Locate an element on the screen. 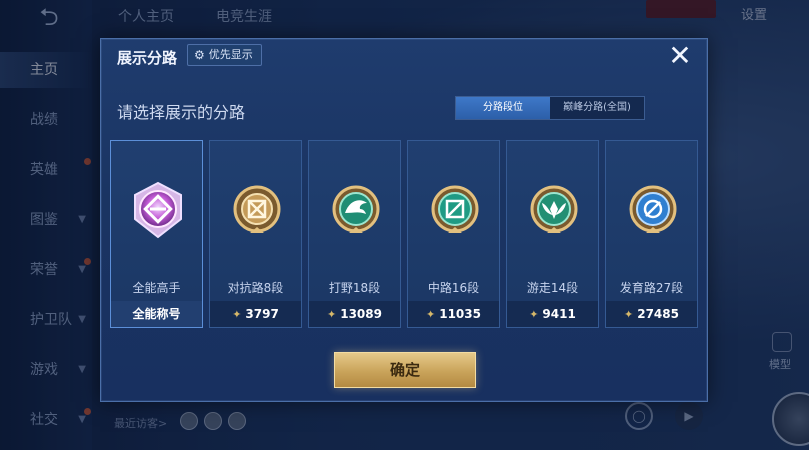  farm-lane-emblem-icon is located at coordinates (653, 209).